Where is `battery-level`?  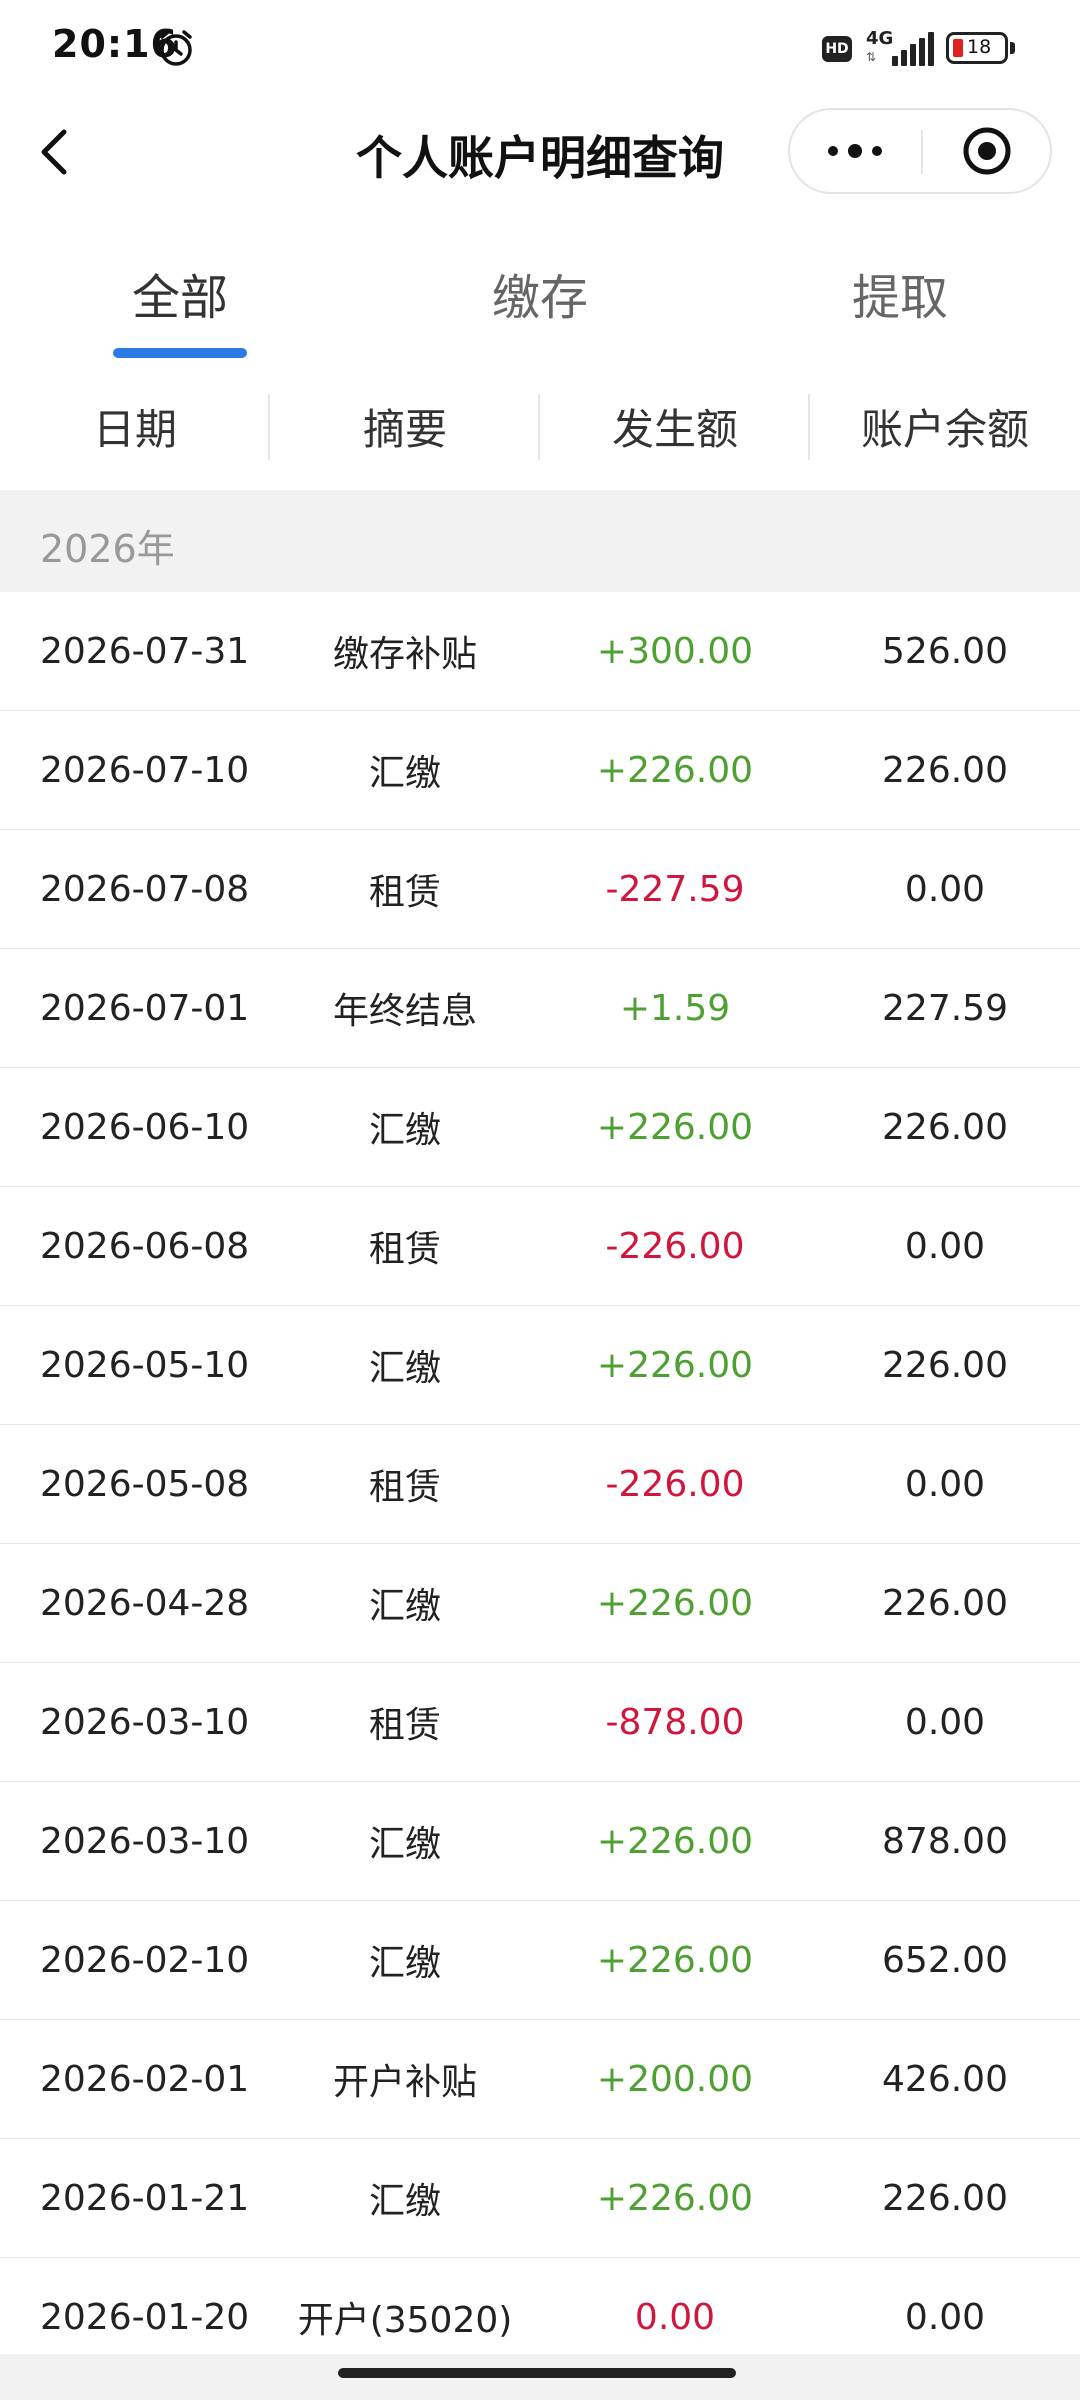 battery-level is located at coordinates (958, 48).